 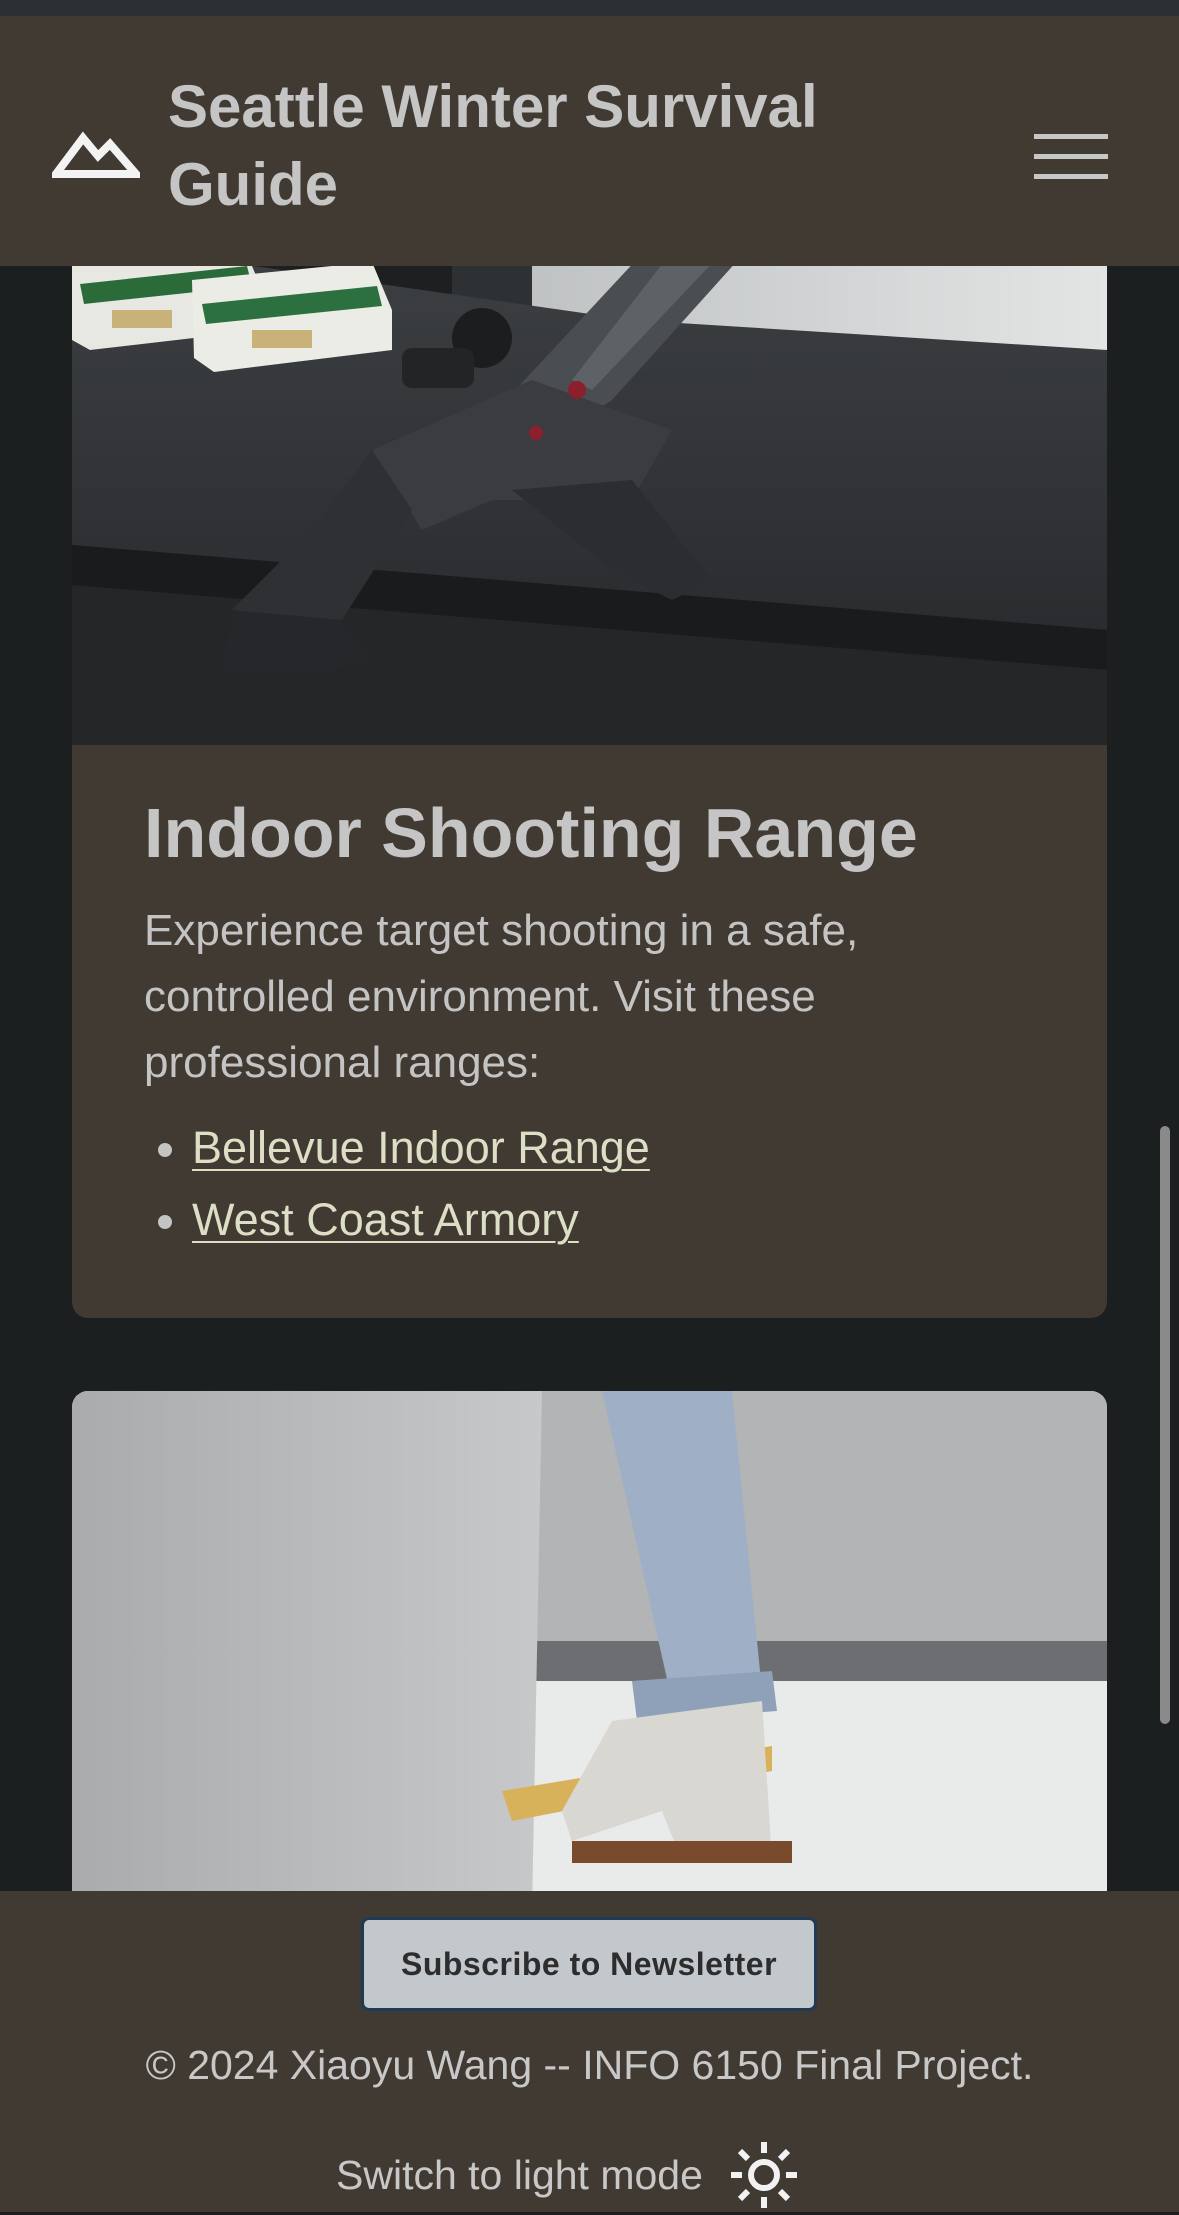 I want to click on list-item: Bellevue Indoor Range, so click(x=618, y=1148).